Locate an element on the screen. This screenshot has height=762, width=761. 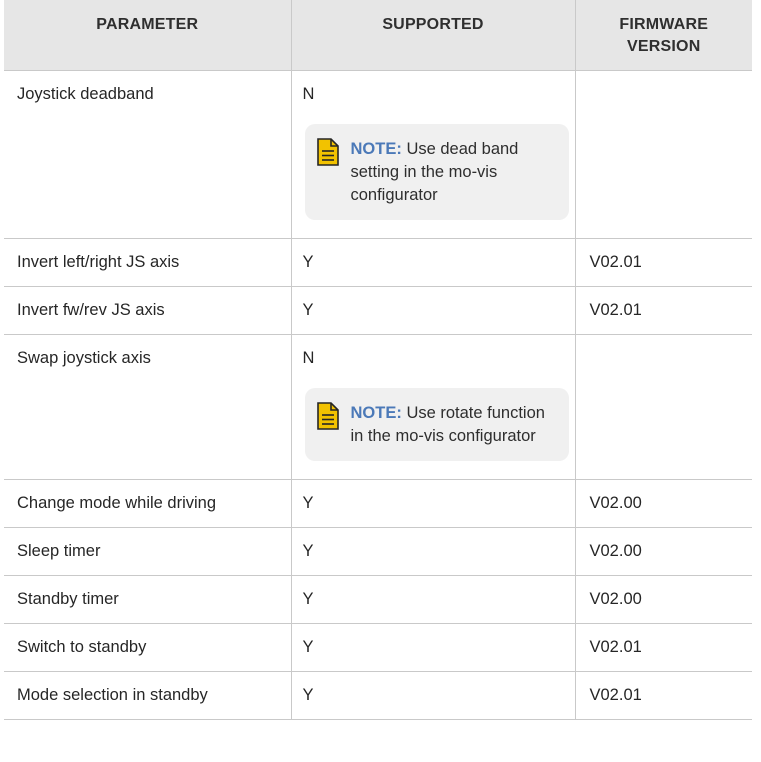
cell-parameter: Sleep timer is located at coordinates (59, 550).